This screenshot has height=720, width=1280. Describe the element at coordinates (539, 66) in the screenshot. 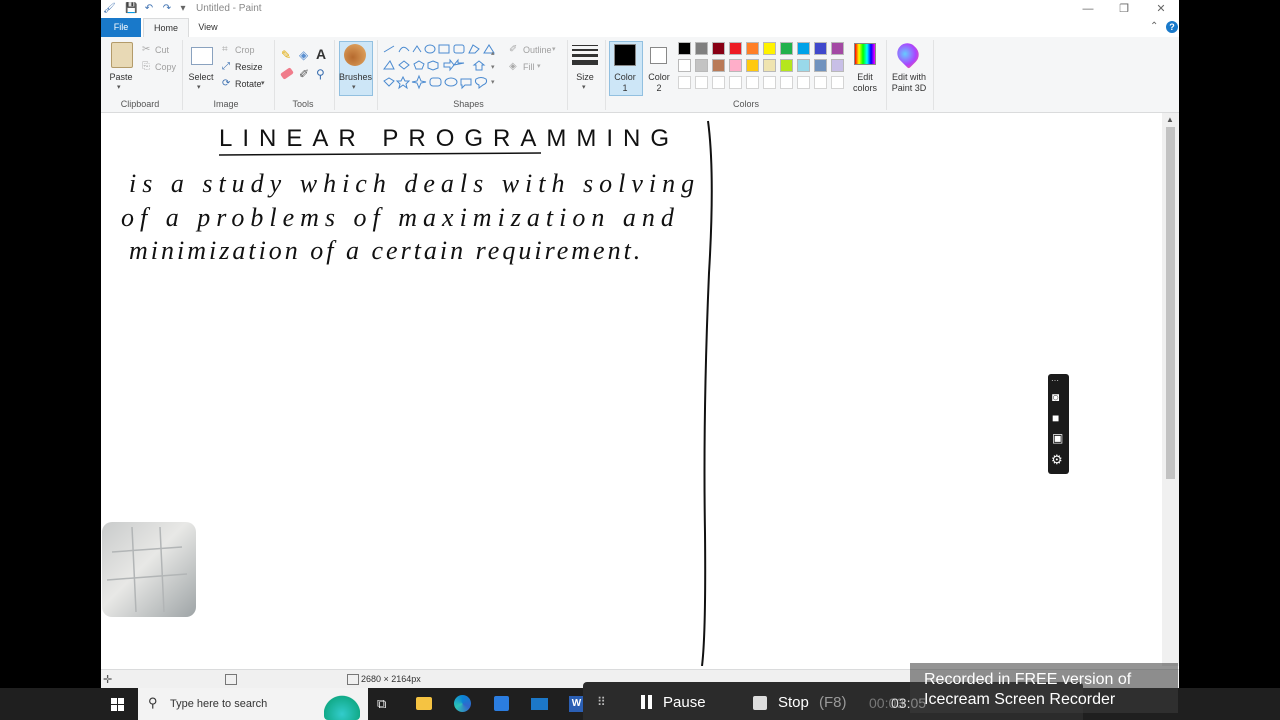

I see `fill-dropdown-icon: ▾` at that location.